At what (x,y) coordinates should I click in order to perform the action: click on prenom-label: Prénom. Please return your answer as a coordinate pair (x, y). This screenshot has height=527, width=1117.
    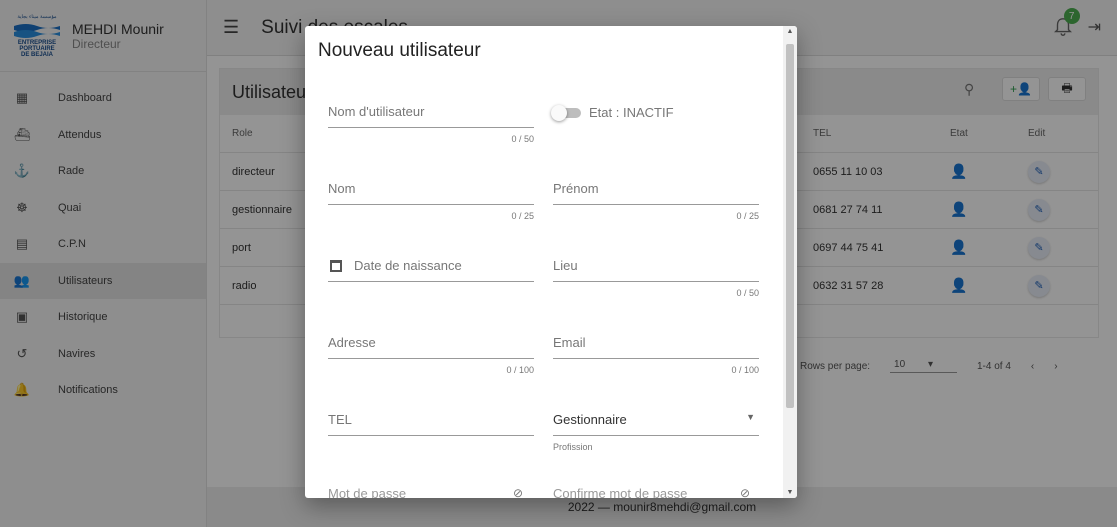
    Looking at the image, I should click on (656, 193).